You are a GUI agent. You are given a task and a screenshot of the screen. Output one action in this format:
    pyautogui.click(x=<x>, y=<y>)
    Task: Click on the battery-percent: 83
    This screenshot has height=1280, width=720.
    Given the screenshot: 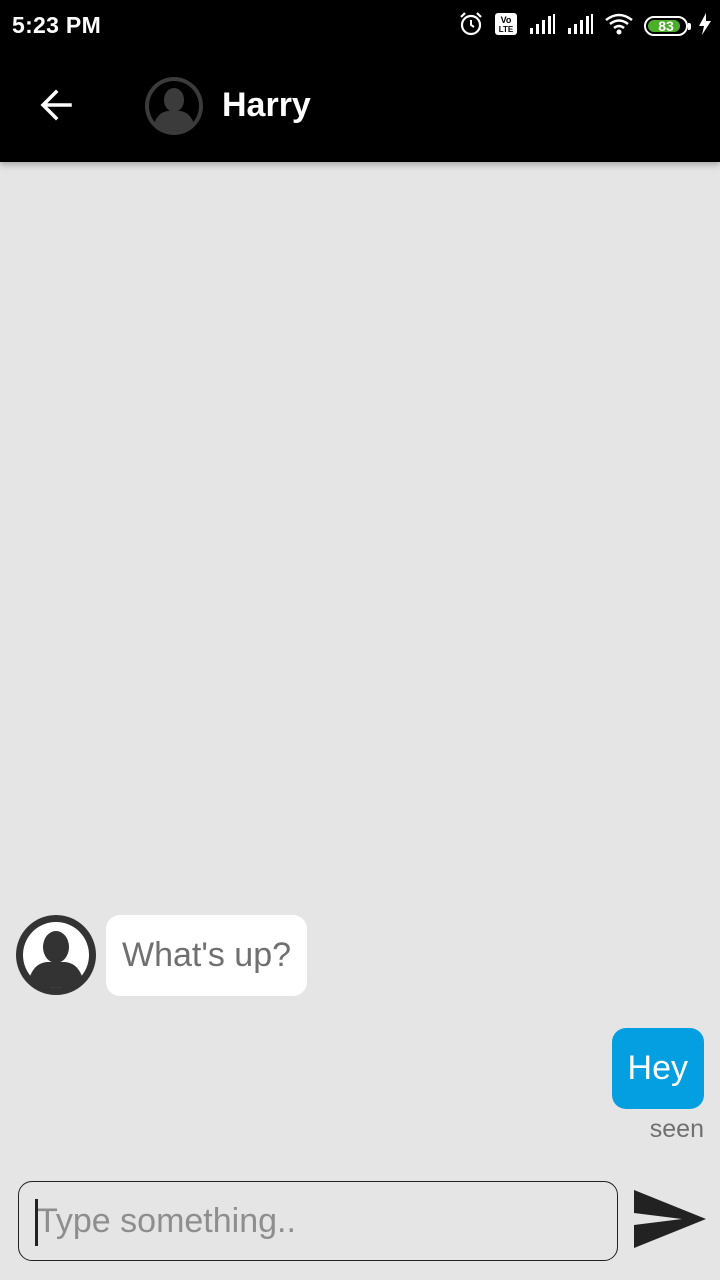 What is the action you would take?
    pyautogui.click(x=666, y=26)
    